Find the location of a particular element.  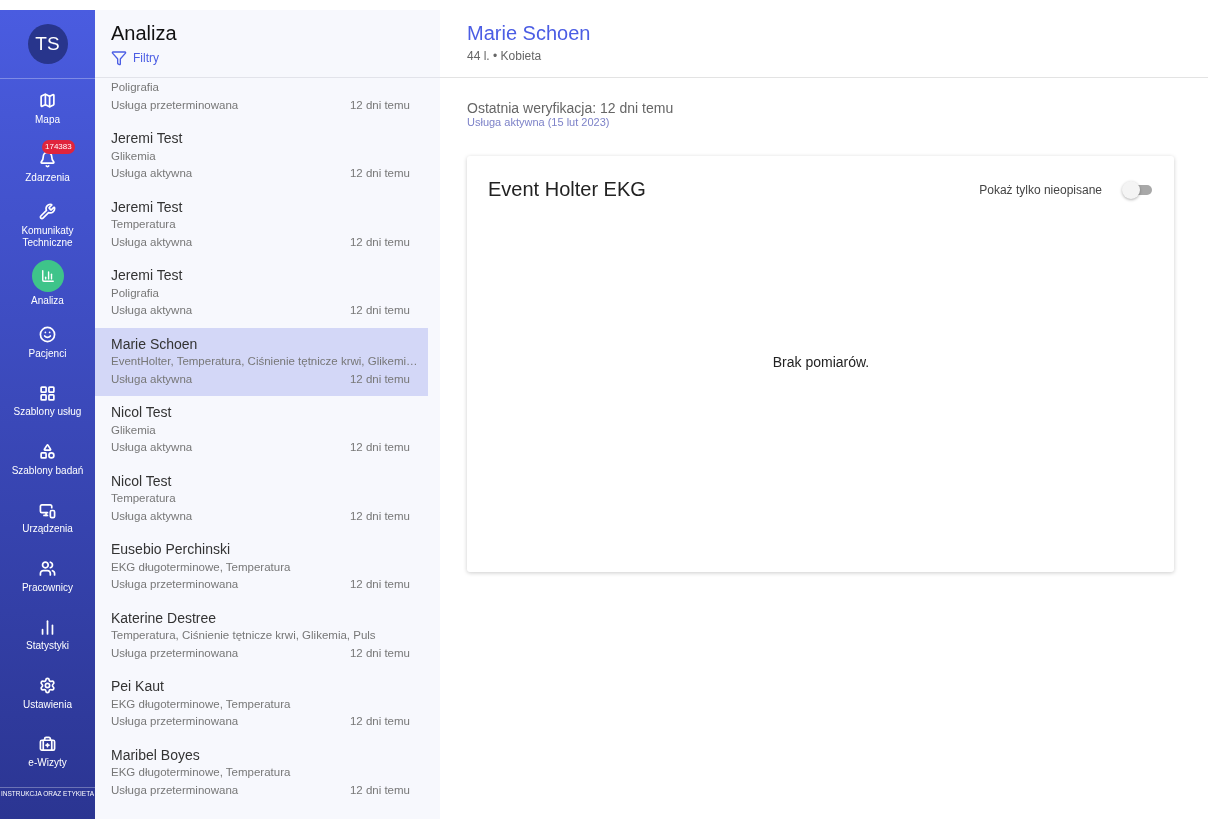

nav-item: 174383 Zdarzenia is located at coordinates (47, 166).